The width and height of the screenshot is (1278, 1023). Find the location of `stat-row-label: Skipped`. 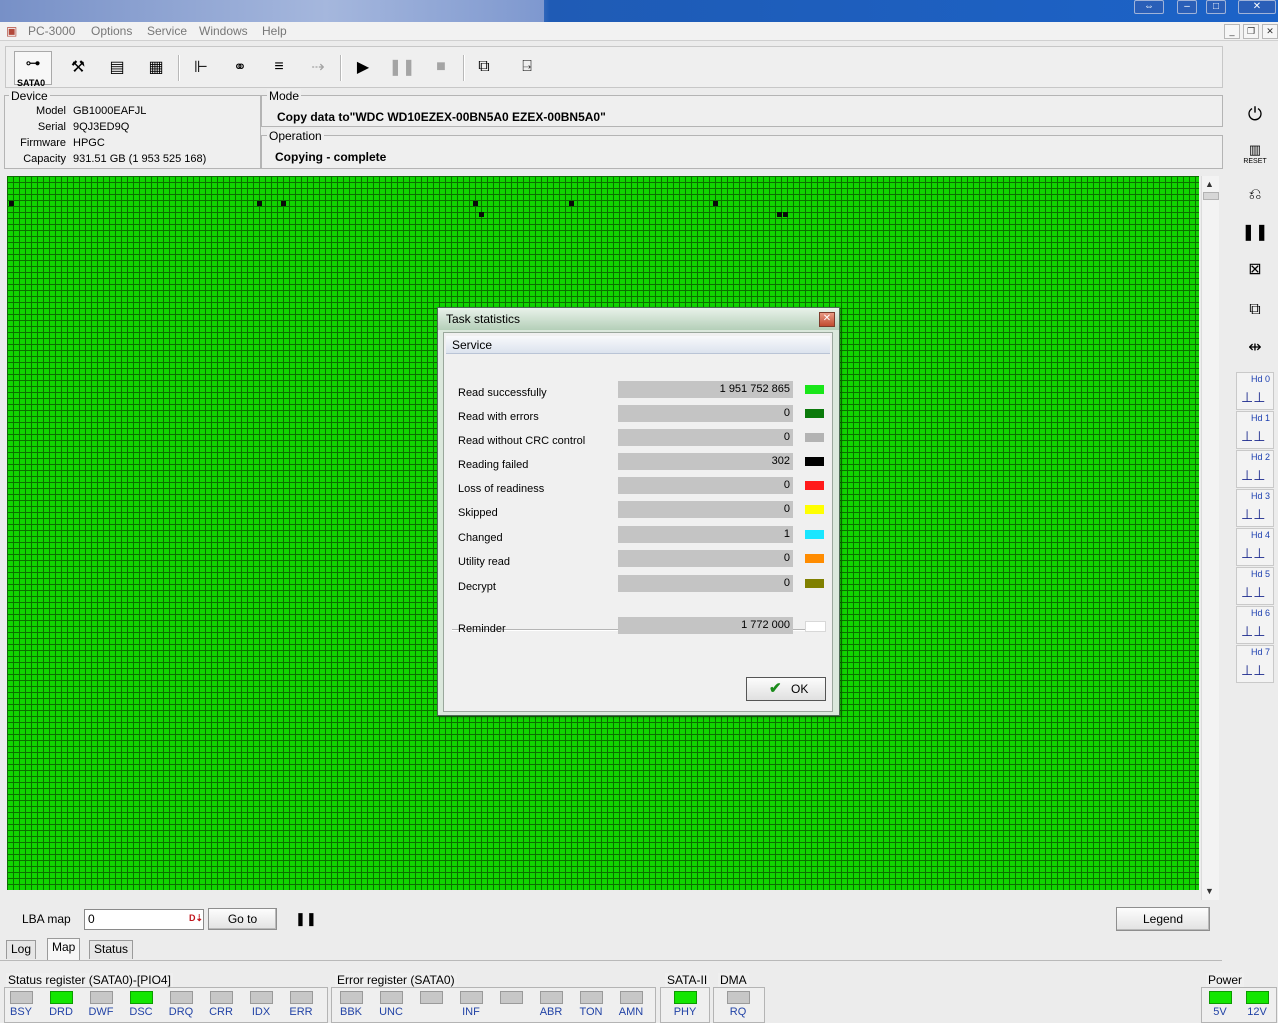

stat-row-label: Skipped is located at coordinates (478, 513).